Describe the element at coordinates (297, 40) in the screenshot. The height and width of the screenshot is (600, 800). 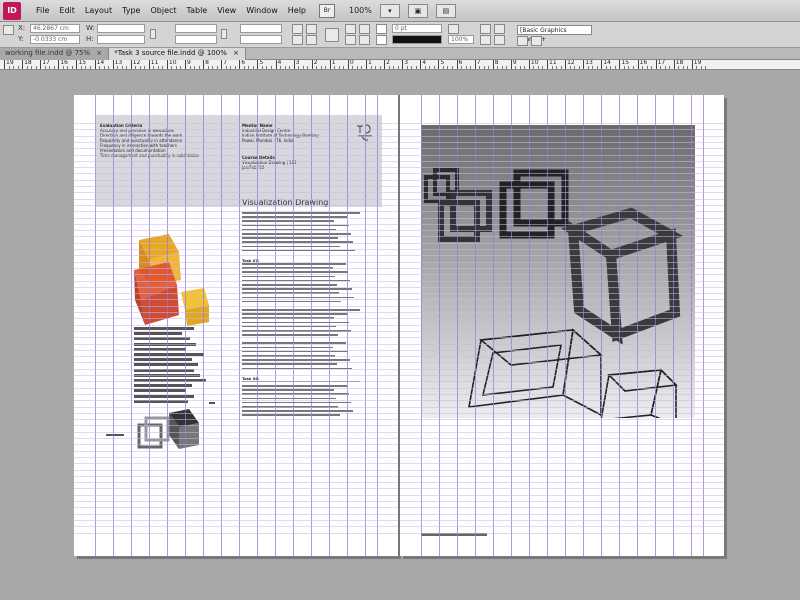
I see `flip-horizontal-icon` at that location.